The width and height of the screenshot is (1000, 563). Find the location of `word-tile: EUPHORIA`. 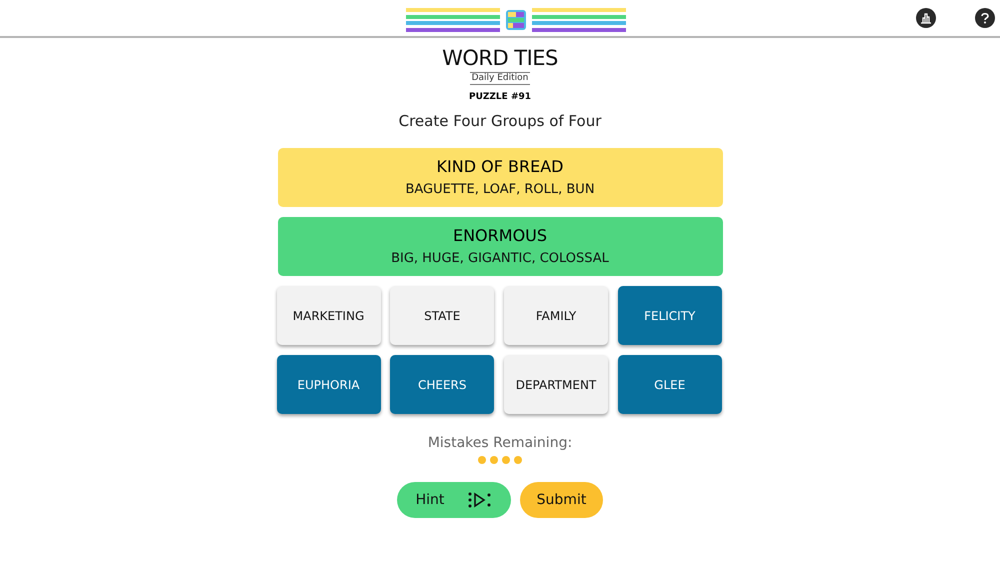

word-tile: EUPHORIA is located at coordinates (328, 384).